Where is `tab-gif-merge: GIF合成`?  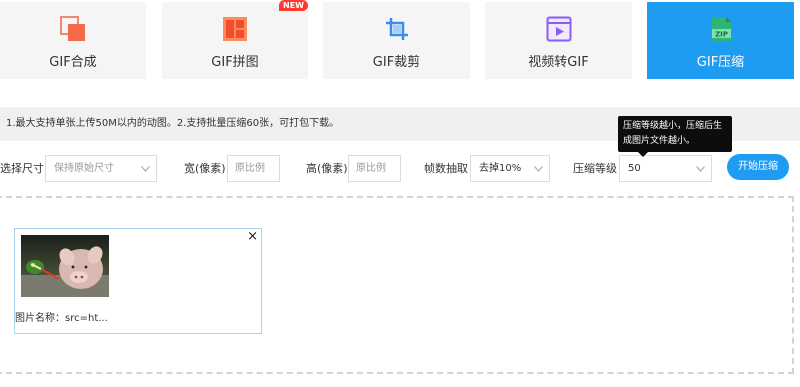 tab-gif-merge: GIF合成 is located at coordinates (73, 40).